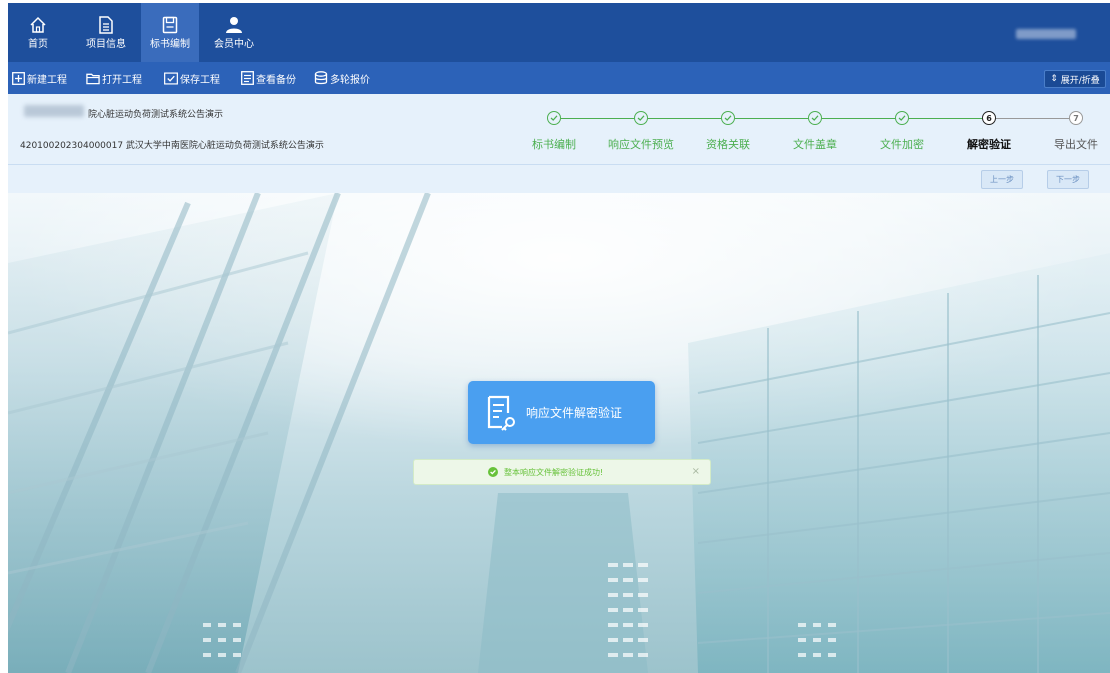 This screenshot has width=1110, height=673. I want to click on success-check-icon, so click(493, 472).